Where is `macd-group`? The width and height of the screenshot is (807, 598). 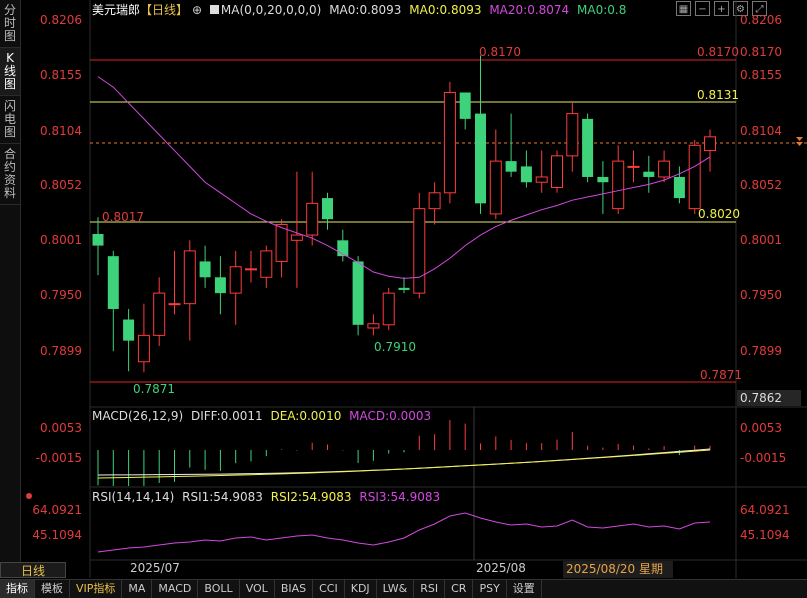
macd-group is located at coordinates (404, 453).